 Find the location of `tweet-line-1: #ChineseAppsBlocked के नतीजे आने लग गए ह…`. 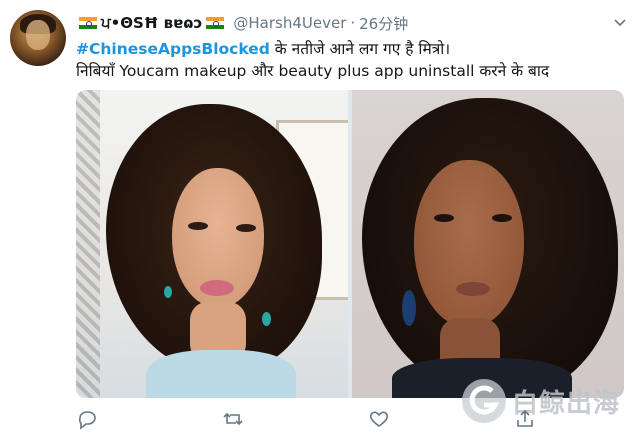

tweet-line-1: #ChineseAppsBlocked के नतीजे आने लग गए ह… is located at coordinates (351, 49).